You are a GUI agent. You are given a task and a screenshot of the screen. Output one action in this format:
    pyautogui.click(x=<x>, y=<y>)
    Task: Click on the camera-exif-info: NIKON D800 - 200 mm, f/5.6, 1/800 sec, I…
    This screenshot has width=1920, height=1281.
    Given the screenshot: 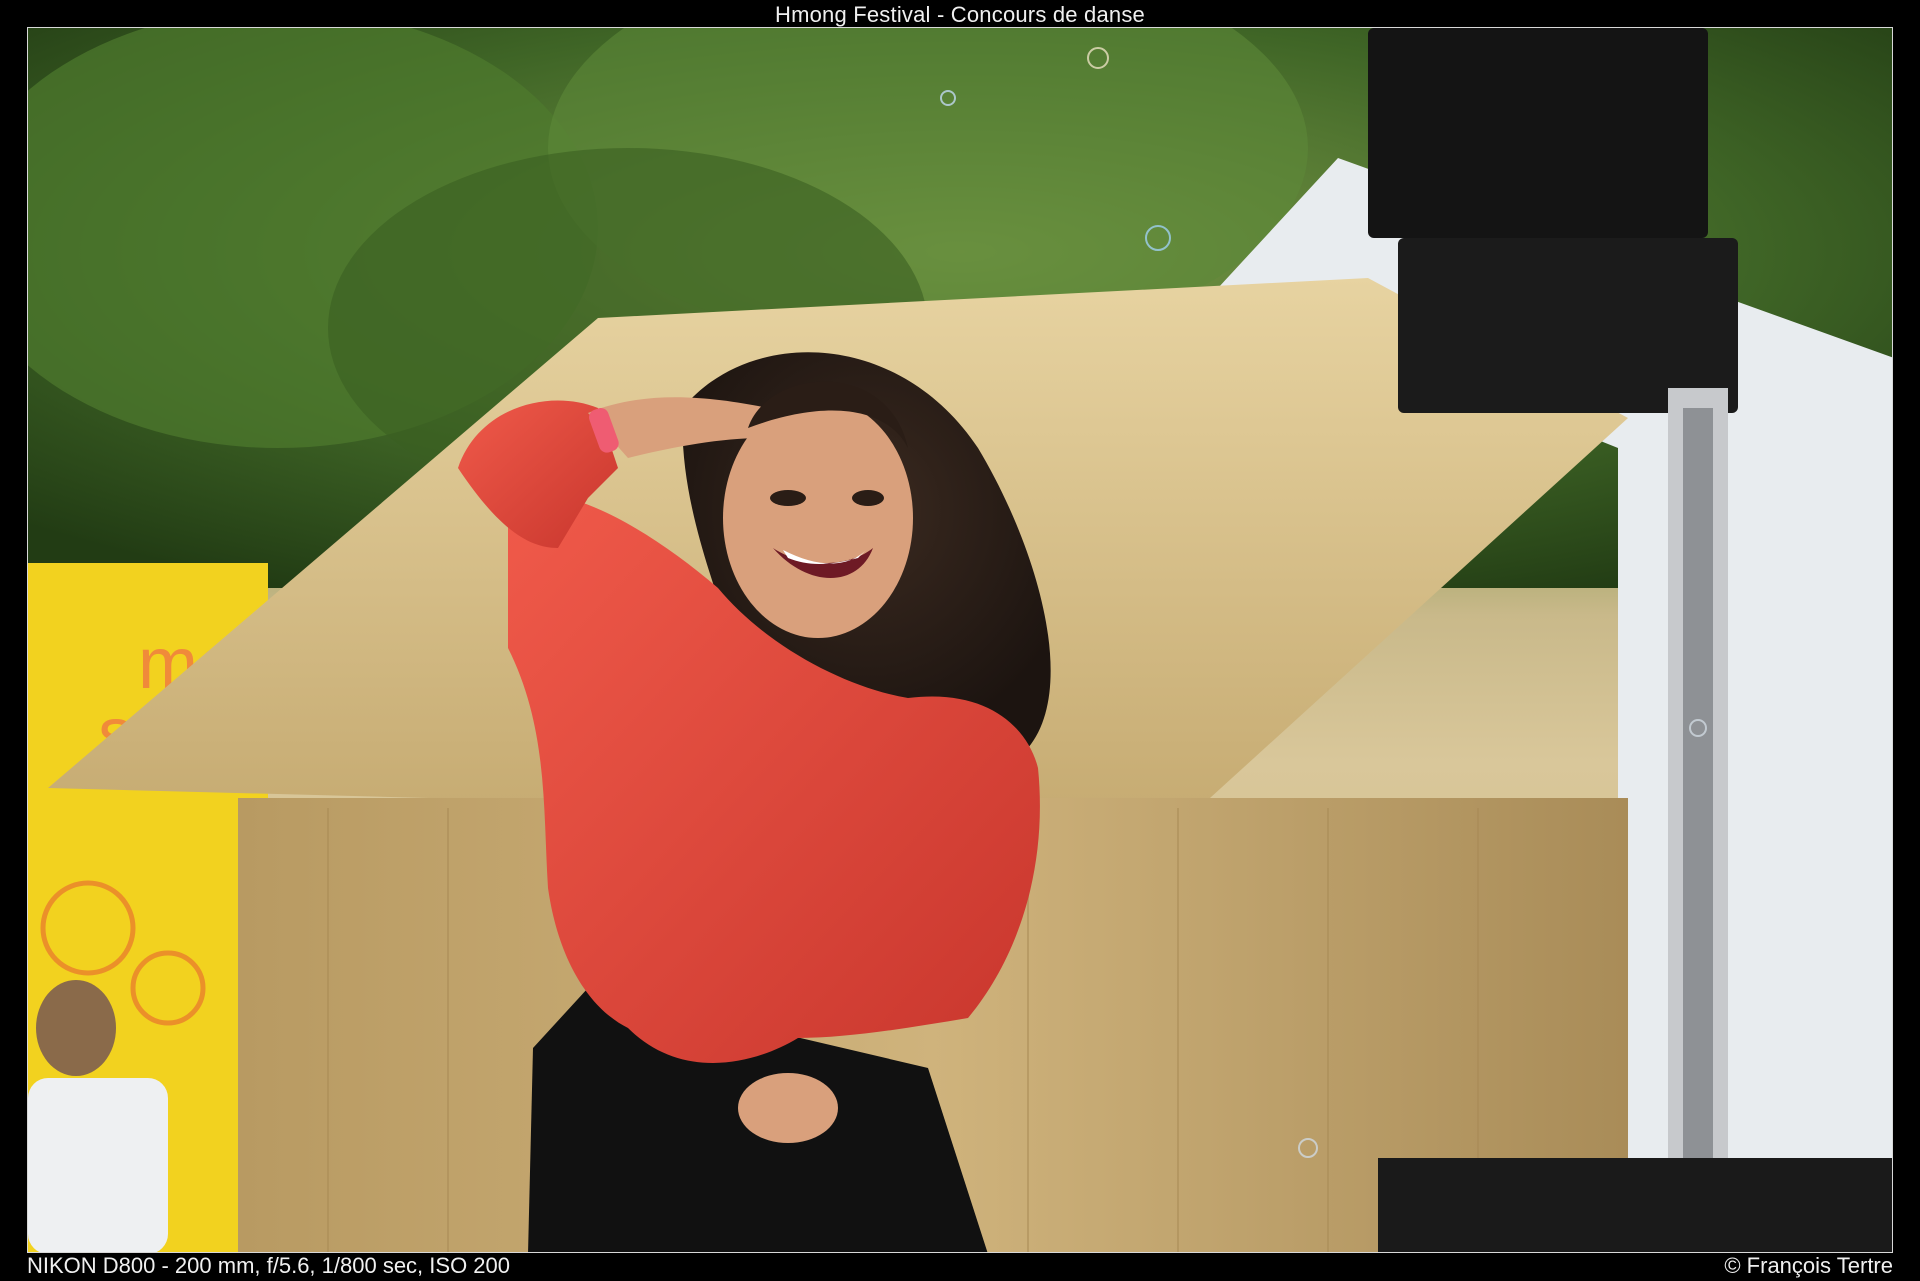 What is the action you would take?
    pyautogui.click(x=269, y=1265)
    